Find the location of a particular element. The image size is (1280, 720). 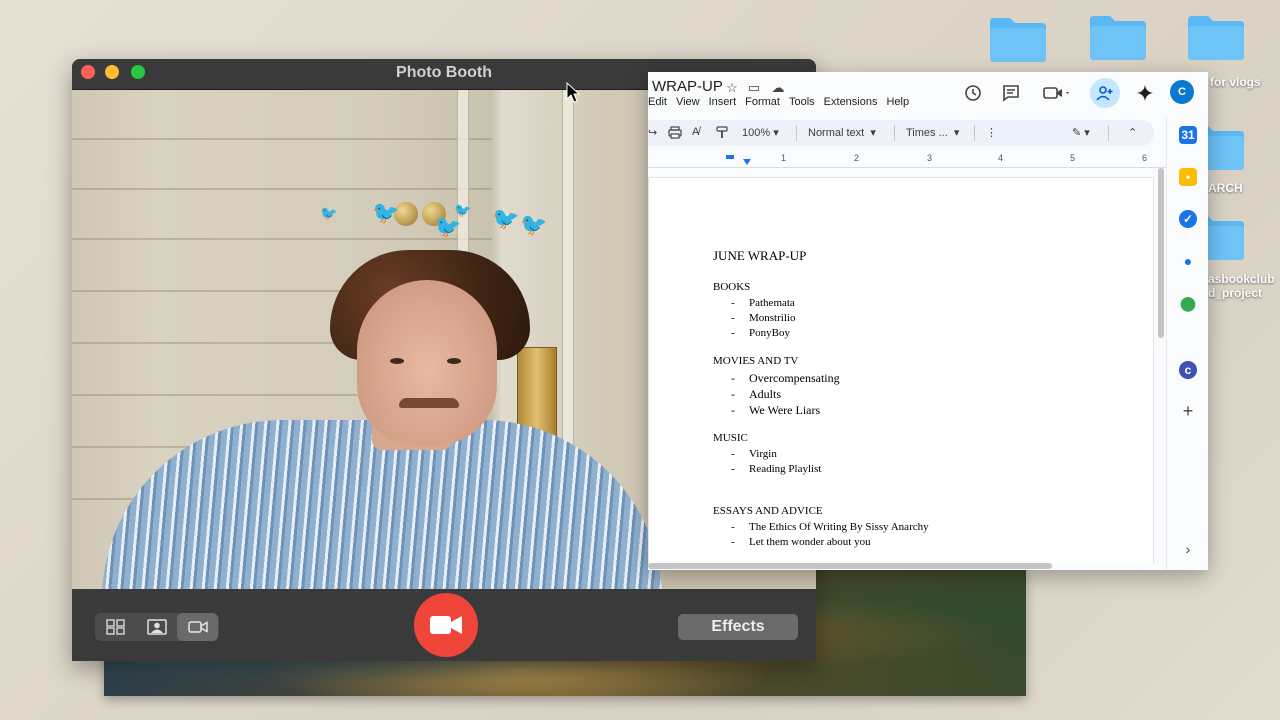

menu-tools: Tools is located at coordinates (805, 102).